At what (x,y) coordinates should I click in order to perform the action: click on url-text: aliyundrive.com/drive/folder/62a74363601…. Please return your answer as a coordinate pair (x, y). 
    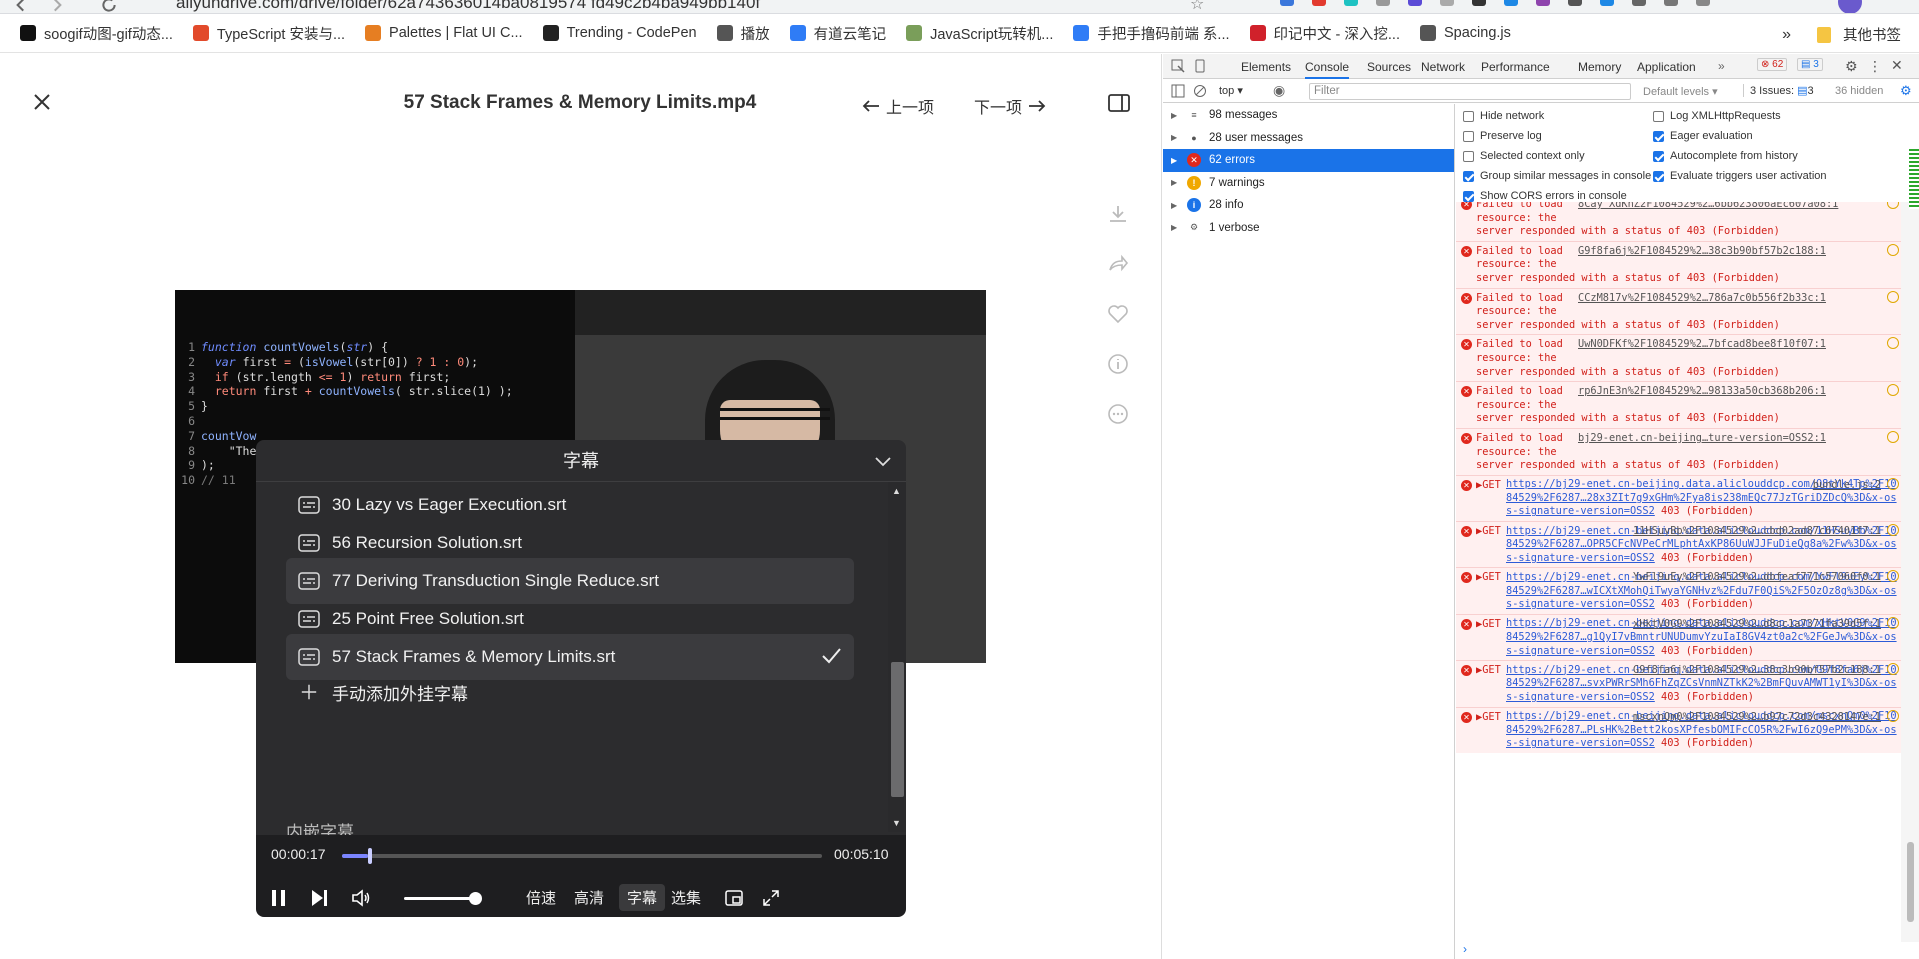
    Looking at the image, I should click on (468, 6).